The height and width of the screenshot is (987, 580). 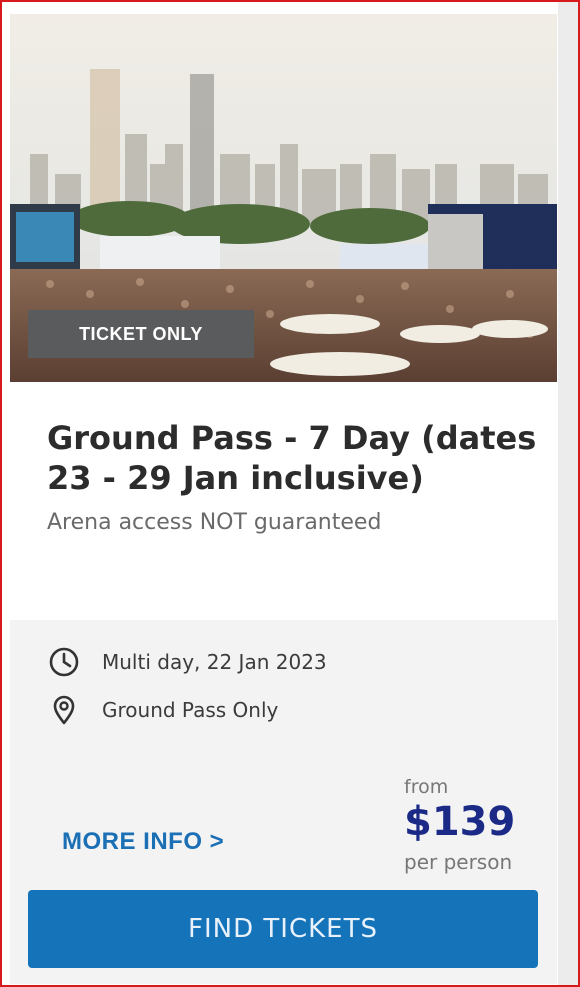 What do you see at coordinates (458, 862) in the screenshot?
I see `price-per-label: per person` at bounding box center [458, 862].